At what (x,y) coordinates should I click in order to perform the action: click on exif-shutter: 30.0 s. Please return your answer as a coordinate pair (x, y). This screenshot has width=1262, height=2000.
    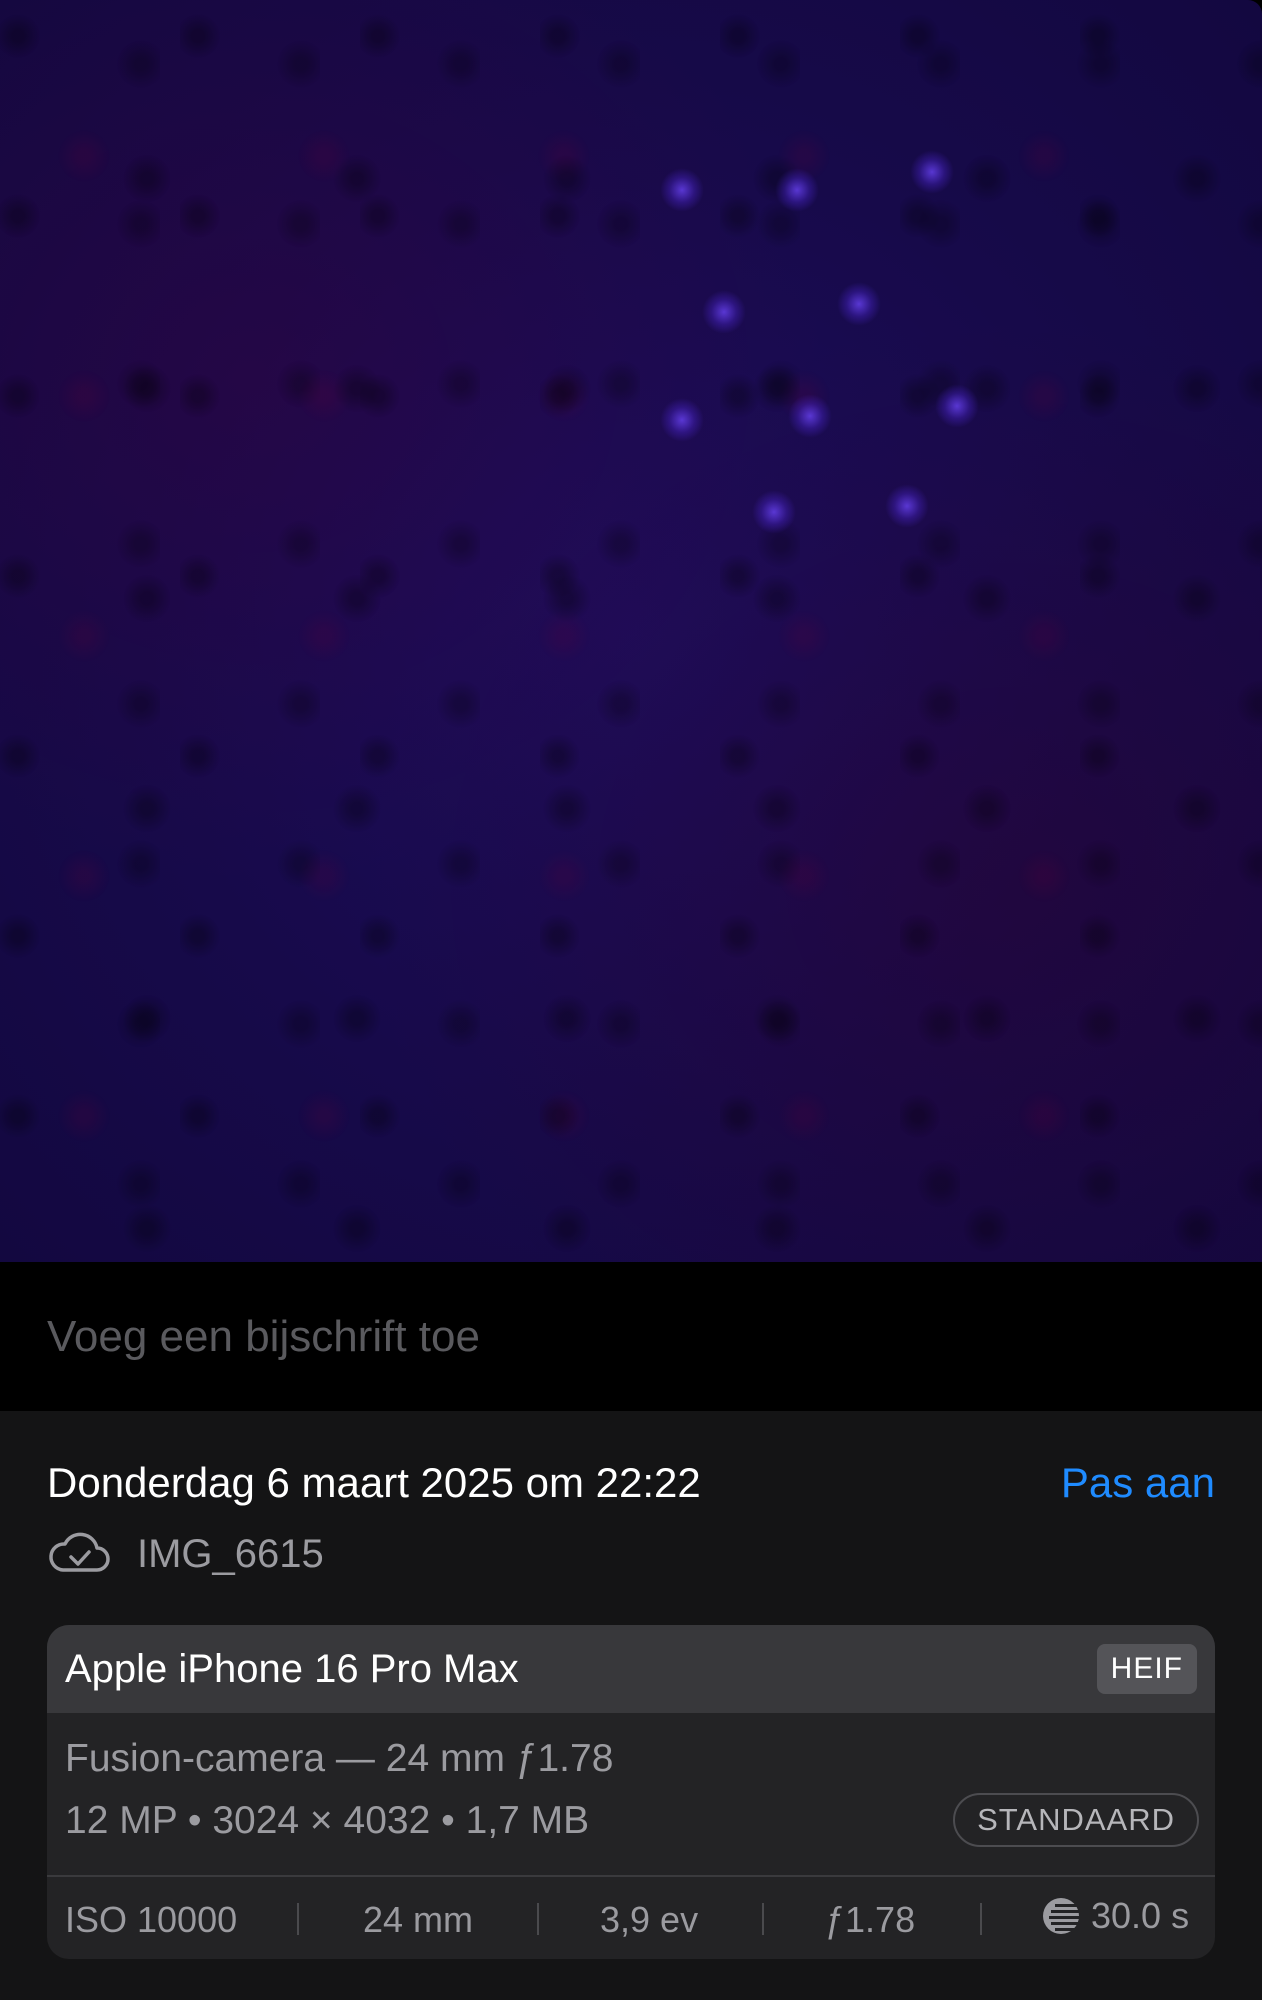
    Looking at the image, I should click on (1115, 1916).